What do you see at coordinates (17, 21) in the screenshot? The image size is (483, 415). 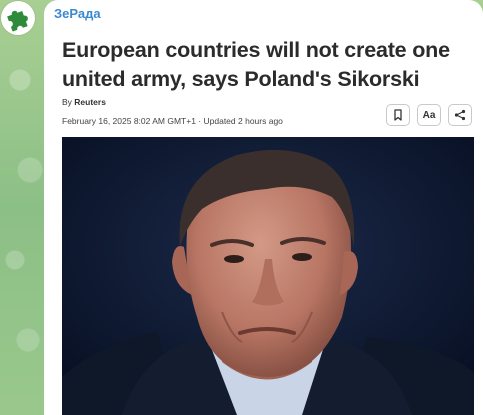 I see `puzzle-piece-icon` at bounding box center [17, 21].